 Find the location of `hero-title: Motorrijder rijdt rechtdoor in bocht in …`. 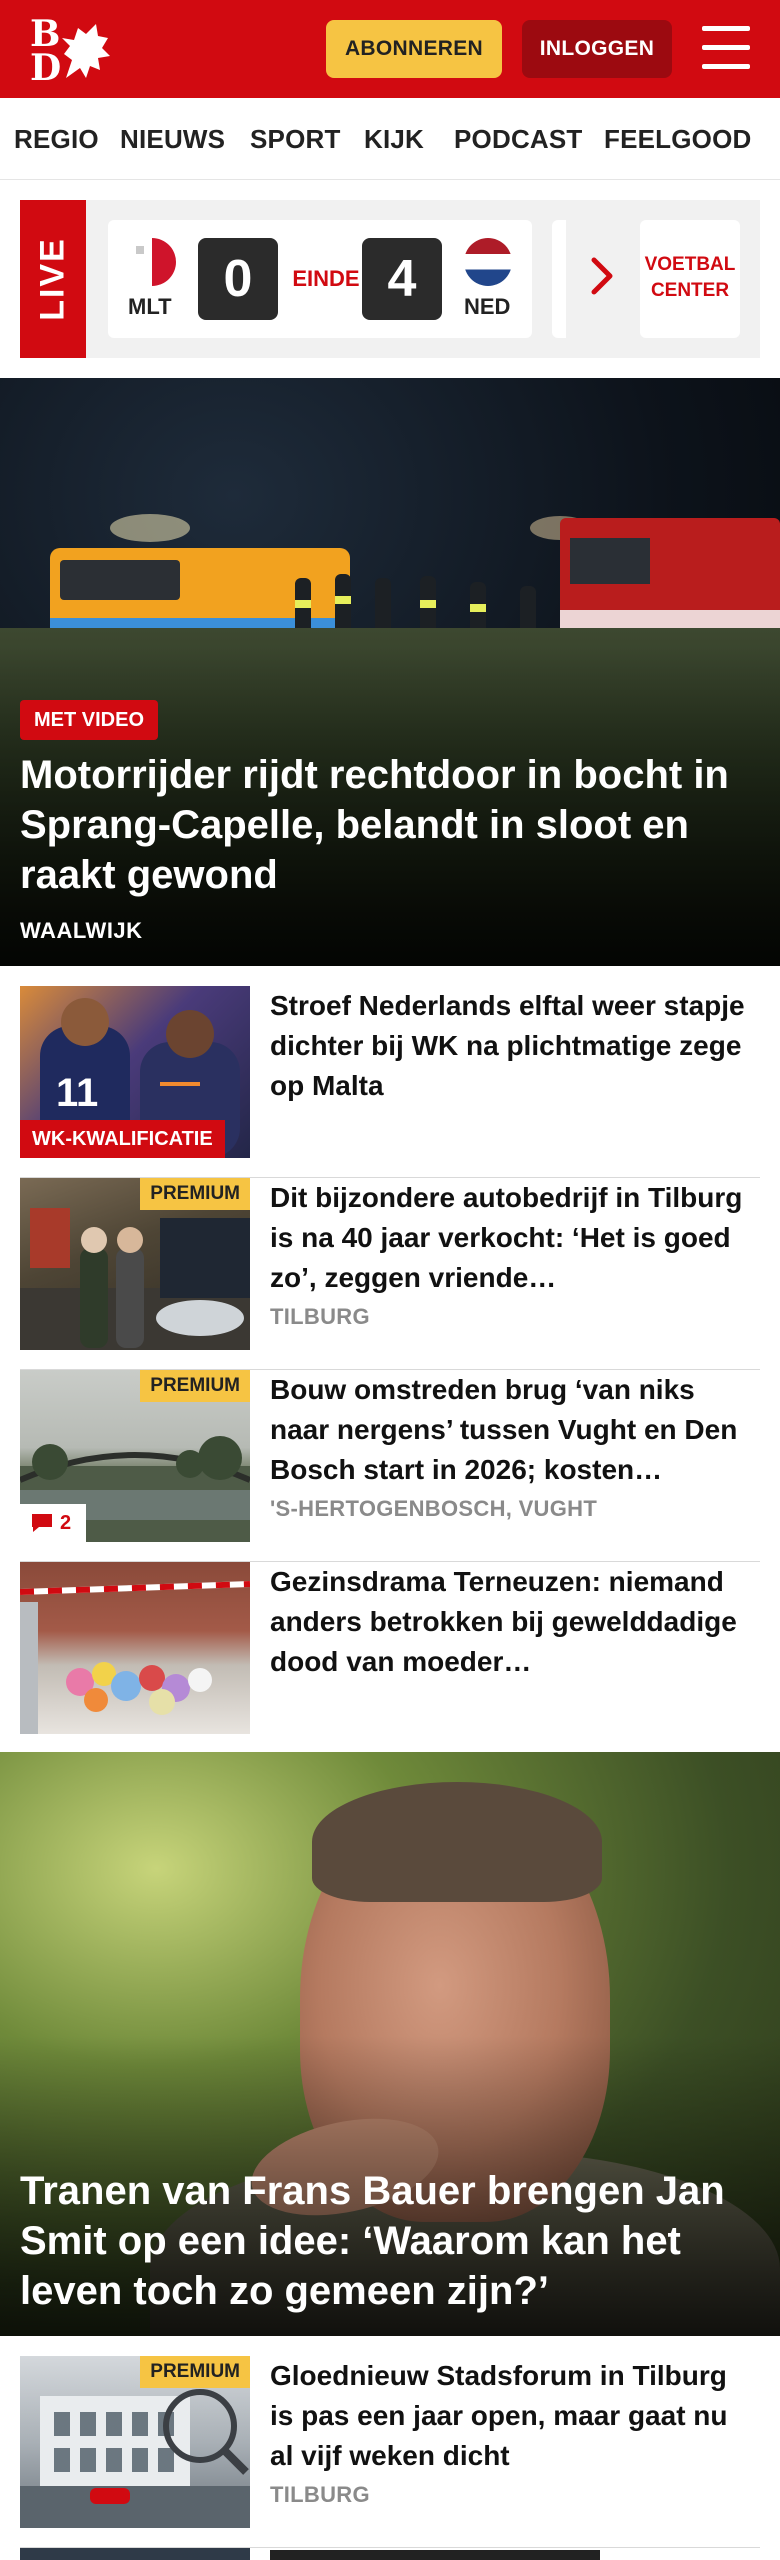

hero-title: Motorrijder rijdt rechtdoor in bocht in … is located at coordinates (390, 825).